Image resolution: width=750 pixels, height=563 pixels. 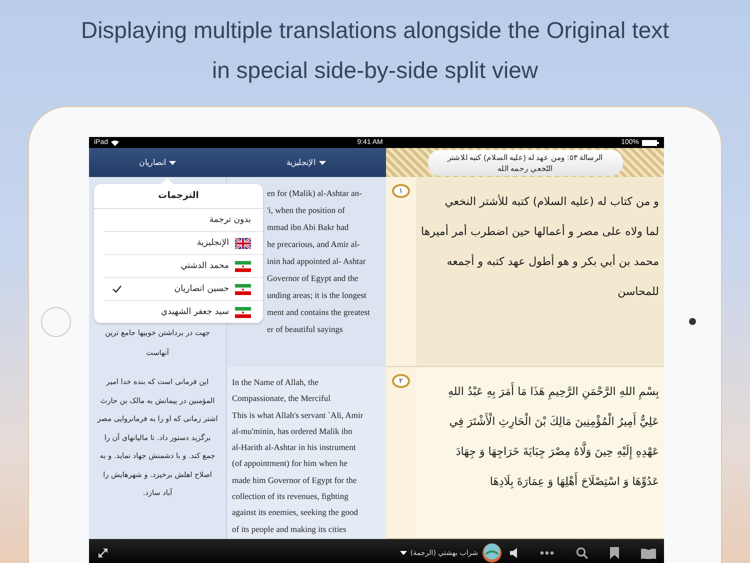 I want to click on globe-icon, so click(x=492, y=553).